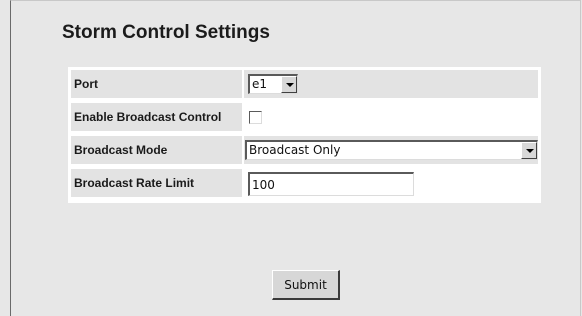 This screenshot has height=316, width=582. I want to click on enable-broadcast-checkbox, so click(255, 117).